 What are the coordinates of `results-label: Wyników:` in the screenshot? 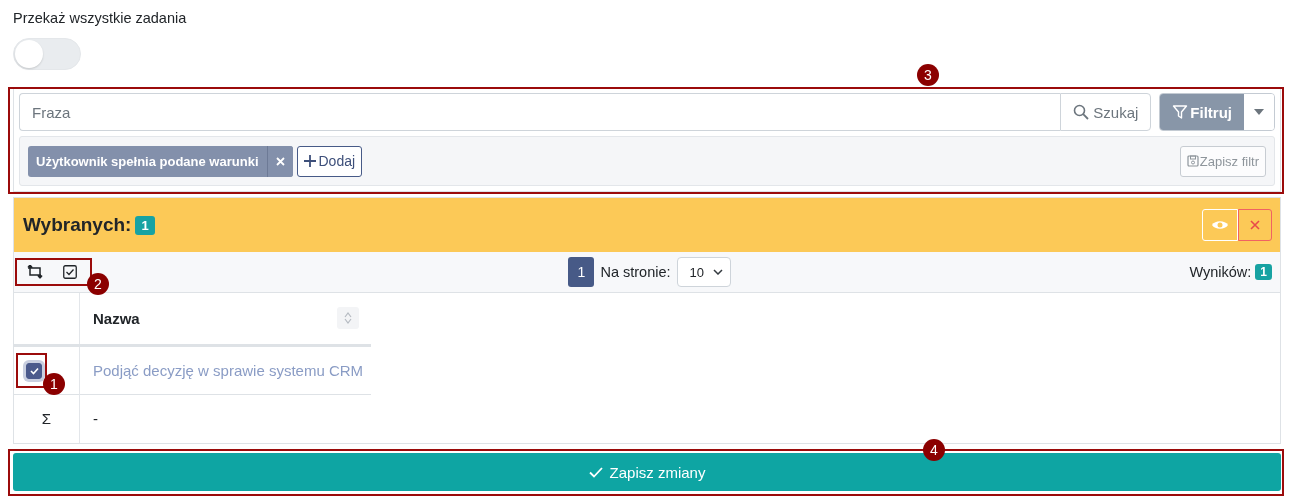 It's located at (1220, 272).